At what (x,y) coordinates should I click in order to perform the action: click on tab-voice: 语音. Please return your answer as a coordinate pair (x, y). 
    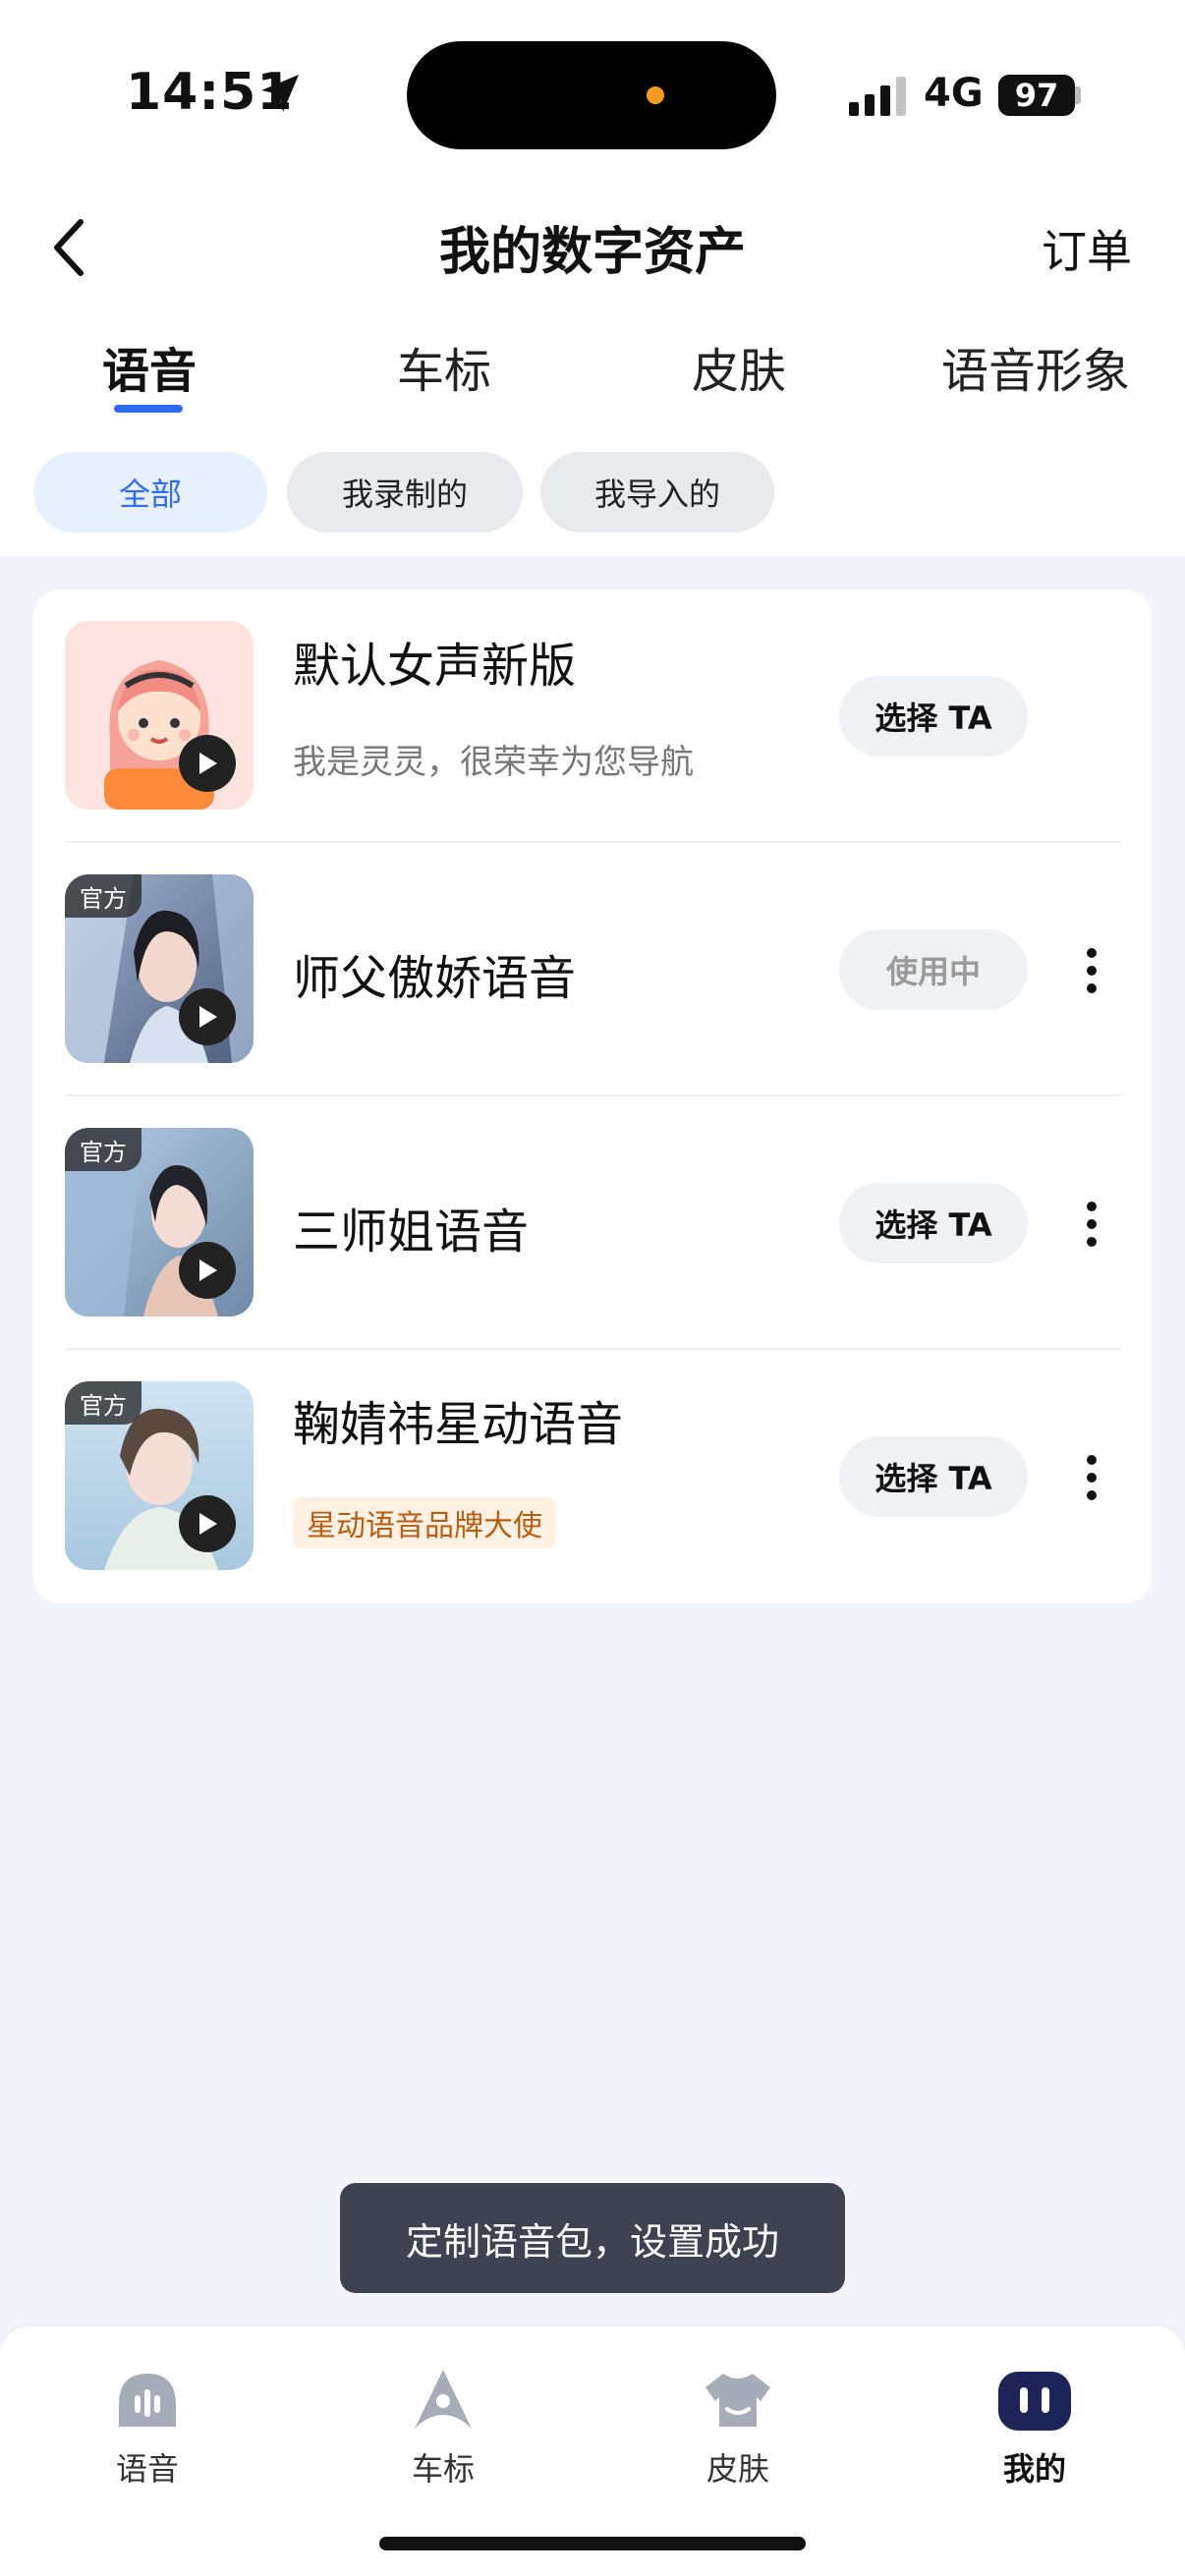
    Looking at the image, I should click on (150, 366).